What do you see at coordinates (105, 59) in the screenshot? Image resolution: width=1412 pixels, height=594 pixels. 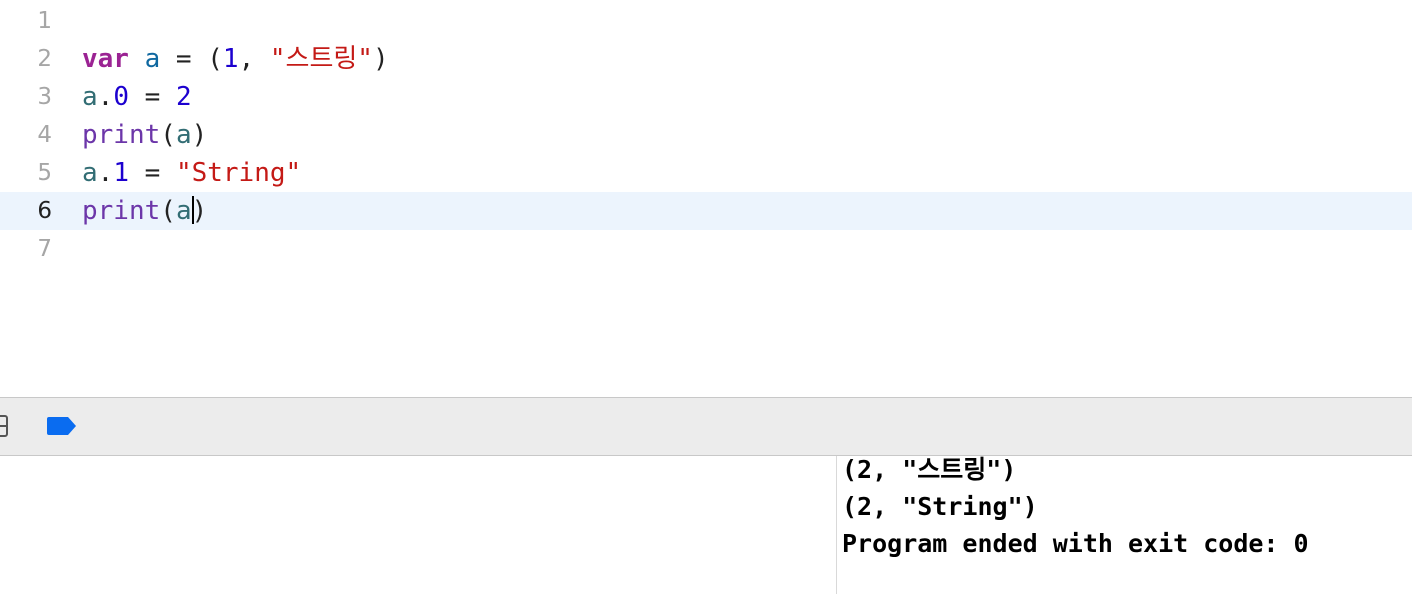 I see `code-token-keyword: var` at bounding box center [105, 59].